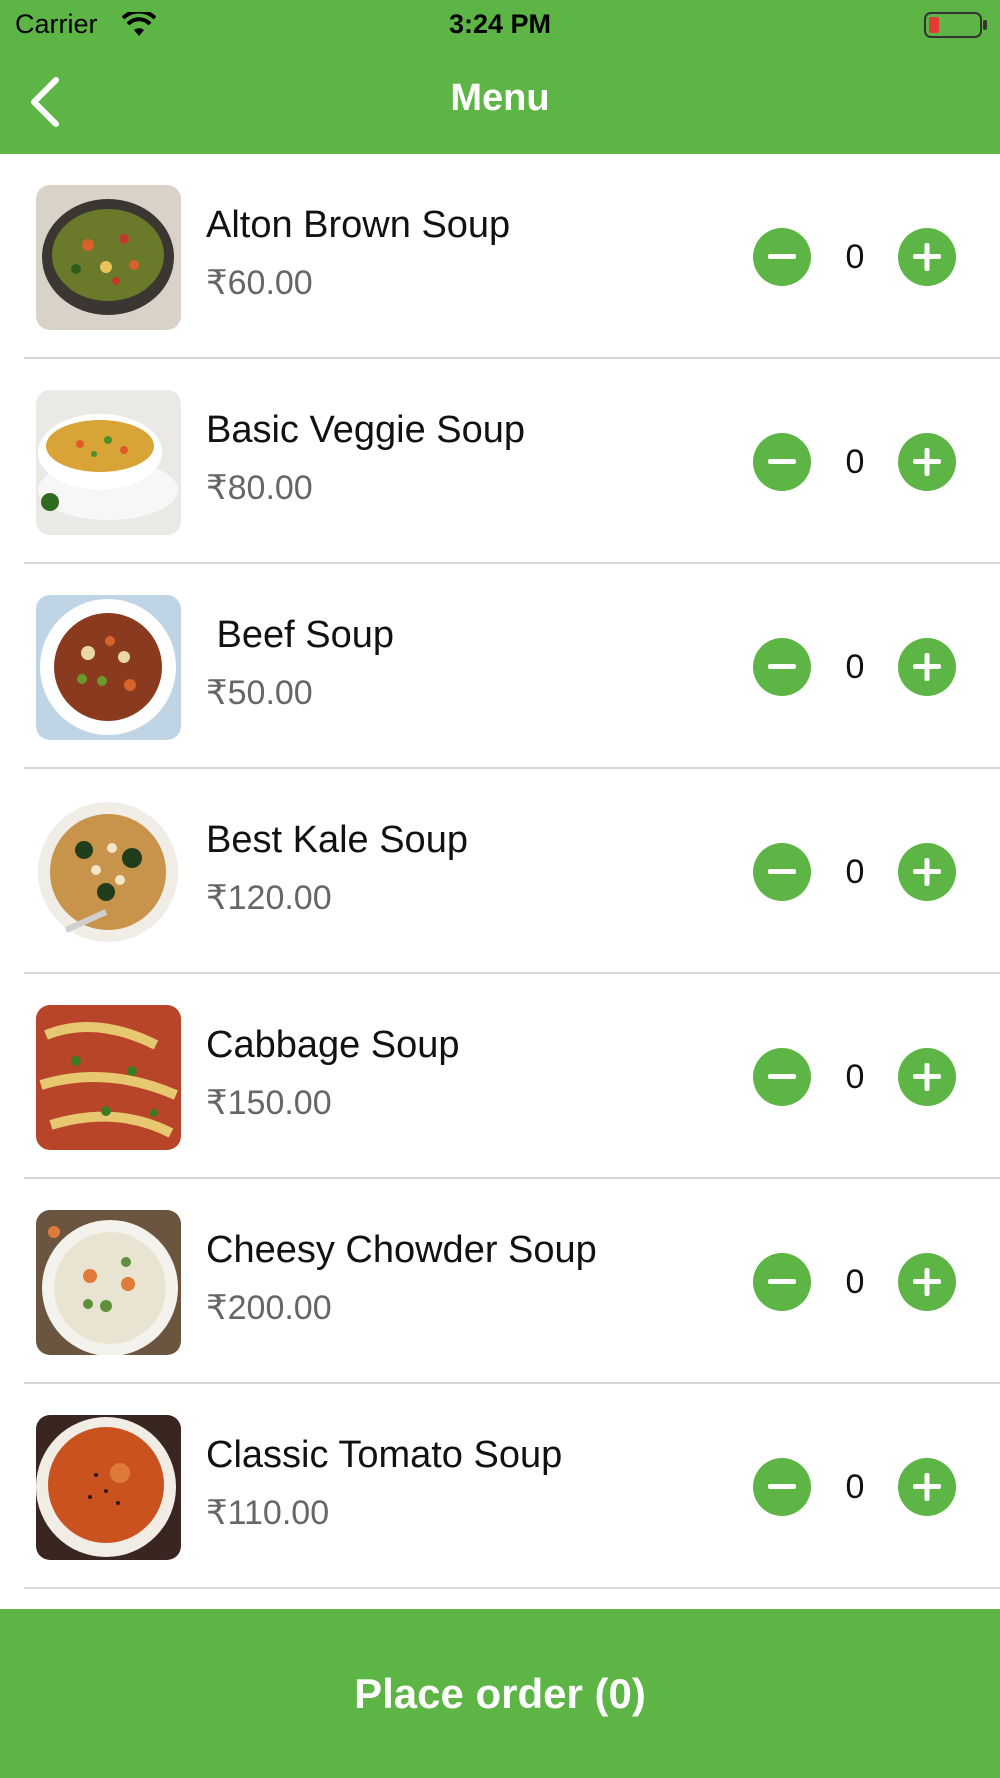 This screenshot has width=1000, height=1778. Describe the element at coordinates (384, 1455) in the screenshot. I see `item-name: Classic Tomato Soup` at that location.